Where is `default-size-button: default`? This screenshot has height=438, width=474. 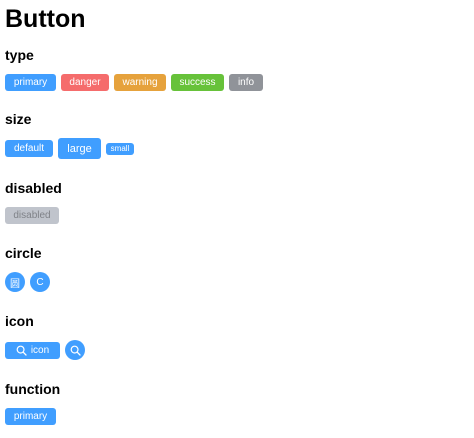 default-size-button: default is located at coordinates (29, 148).